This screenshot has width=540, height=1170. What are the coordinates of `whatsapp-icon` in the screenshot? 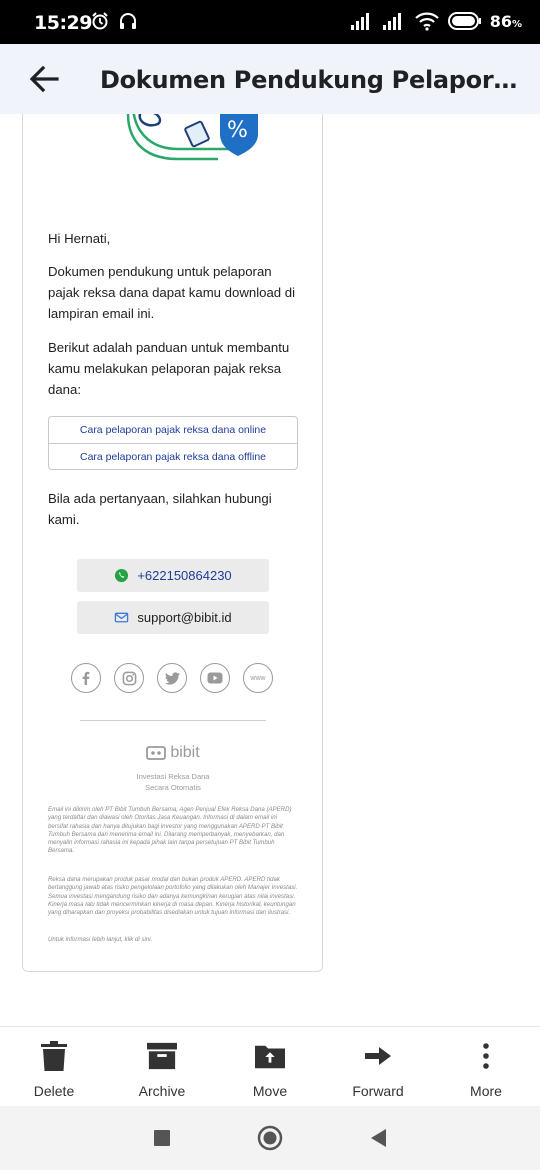 It's located at (122, 575).